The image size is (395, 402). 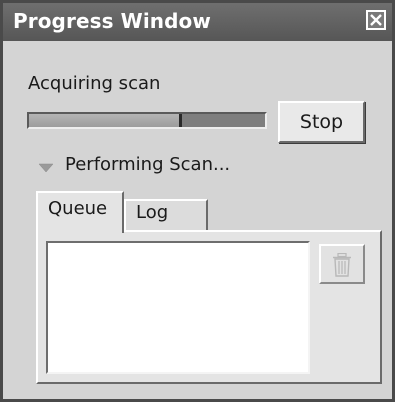 What do you see at coordinates (112, 21) in the screenshot?
I see `window-title: Progress Window` at bounding box center [112, 21].